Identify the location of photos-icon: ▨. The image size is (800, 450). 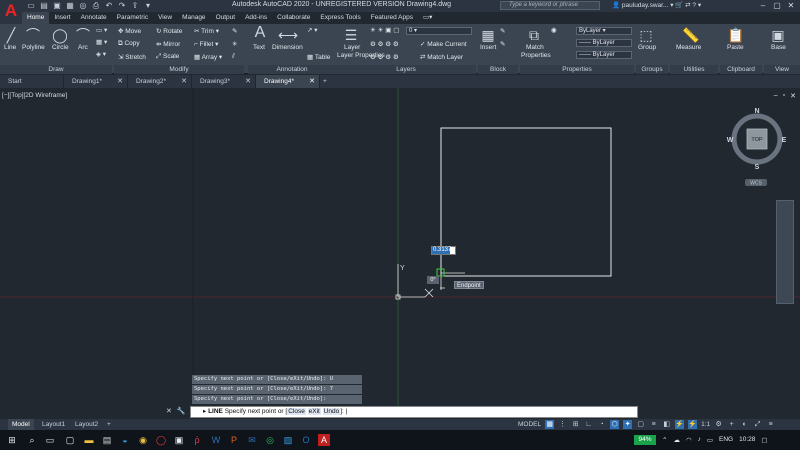
(288, 440).